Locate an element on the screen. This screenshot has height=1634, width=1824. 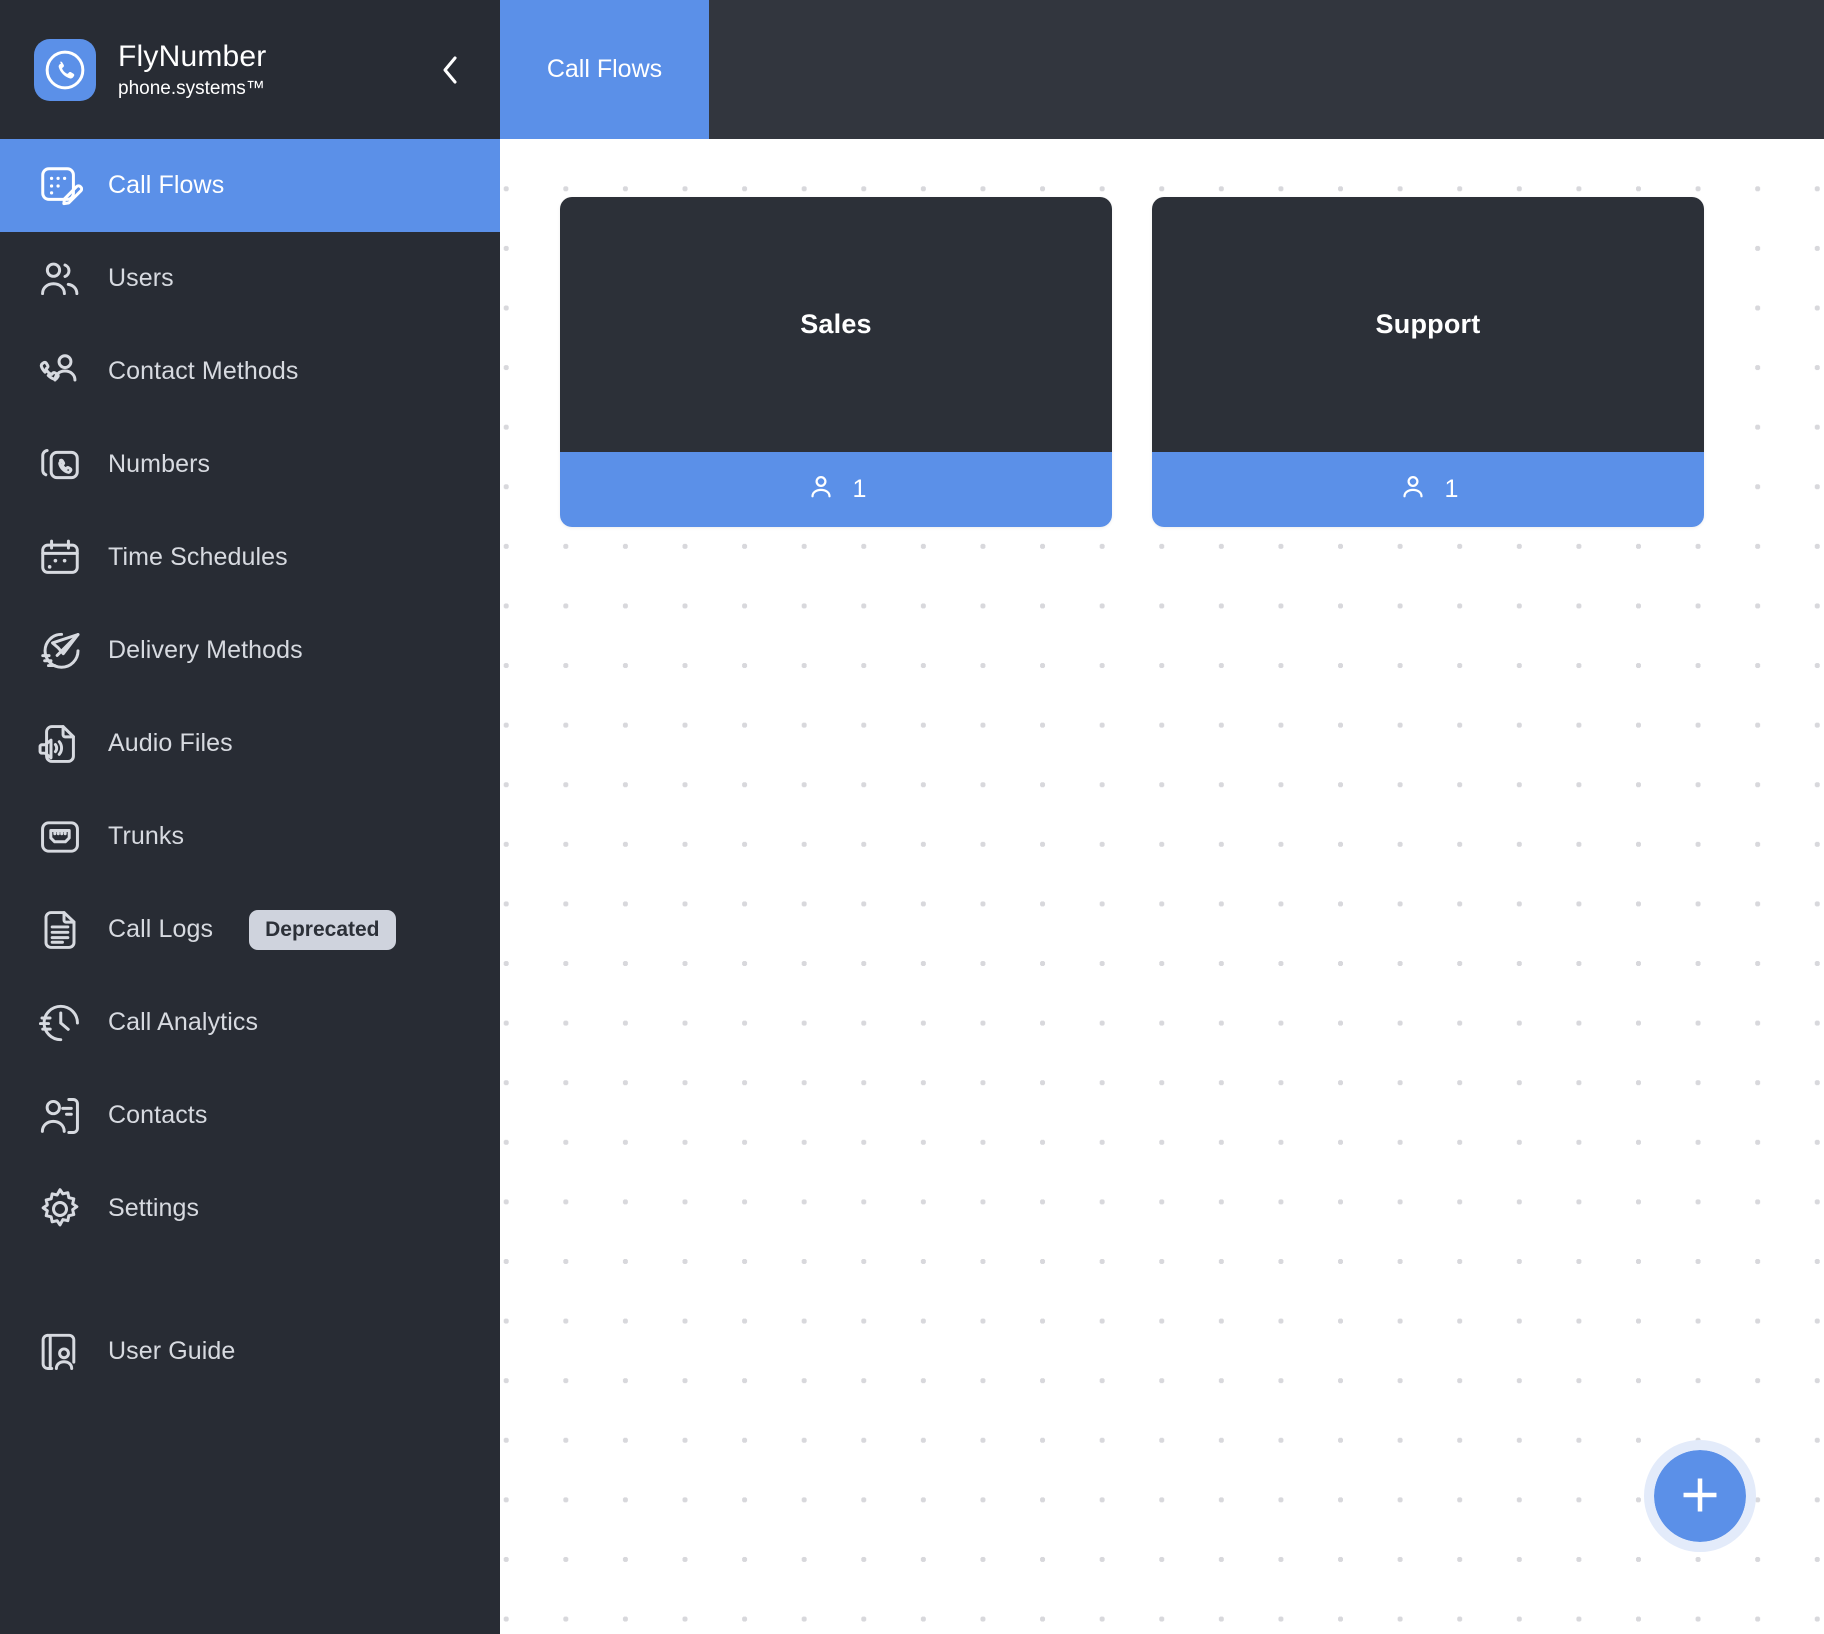
clock-speed-icon is located at coordinates (60, 1023).